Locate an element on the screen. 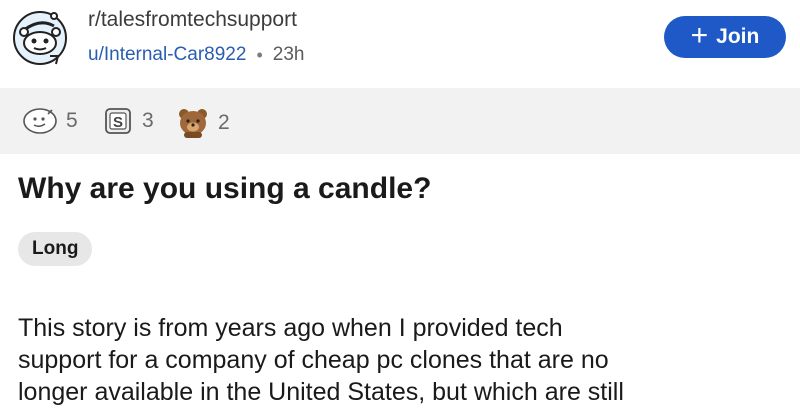 The image size is (800, 420). award-count: 2 is located at coordinates (224, 122).